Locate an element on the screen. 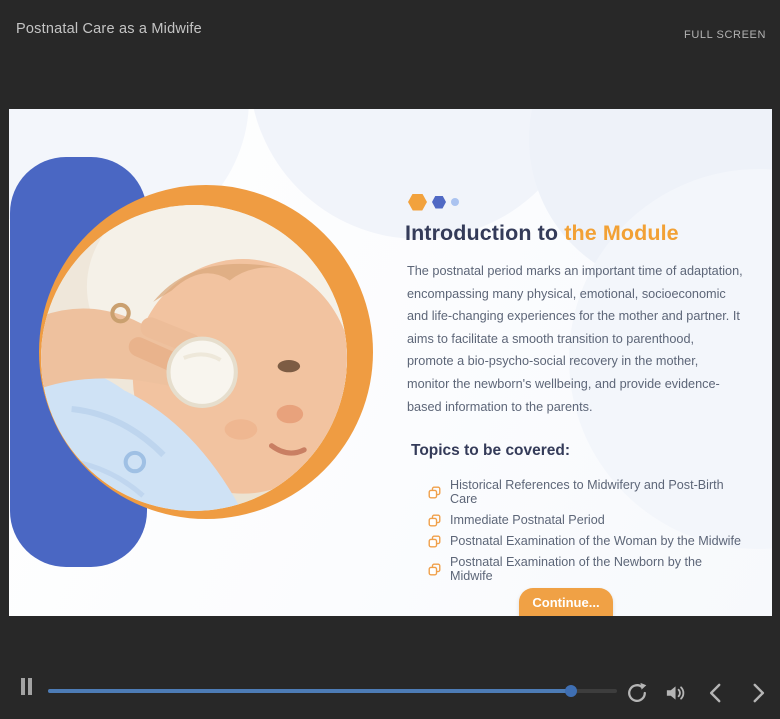 The height and width of the screenshot is (719, 780). seek-bar is located at coordinates (332, 691).